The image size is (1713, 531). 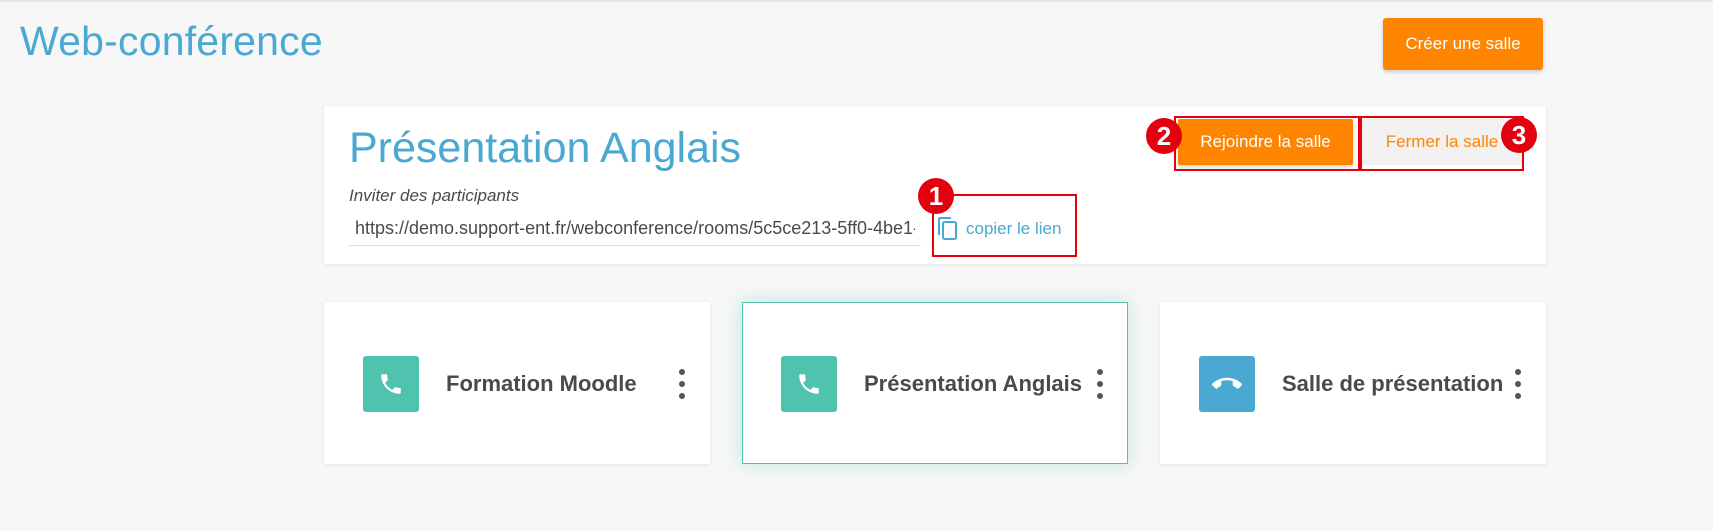 What do you see at coordinates (1014, 228) in the screenshot?
I see `copy-link-label: copier le lien` at bounding box center [1014, 228].